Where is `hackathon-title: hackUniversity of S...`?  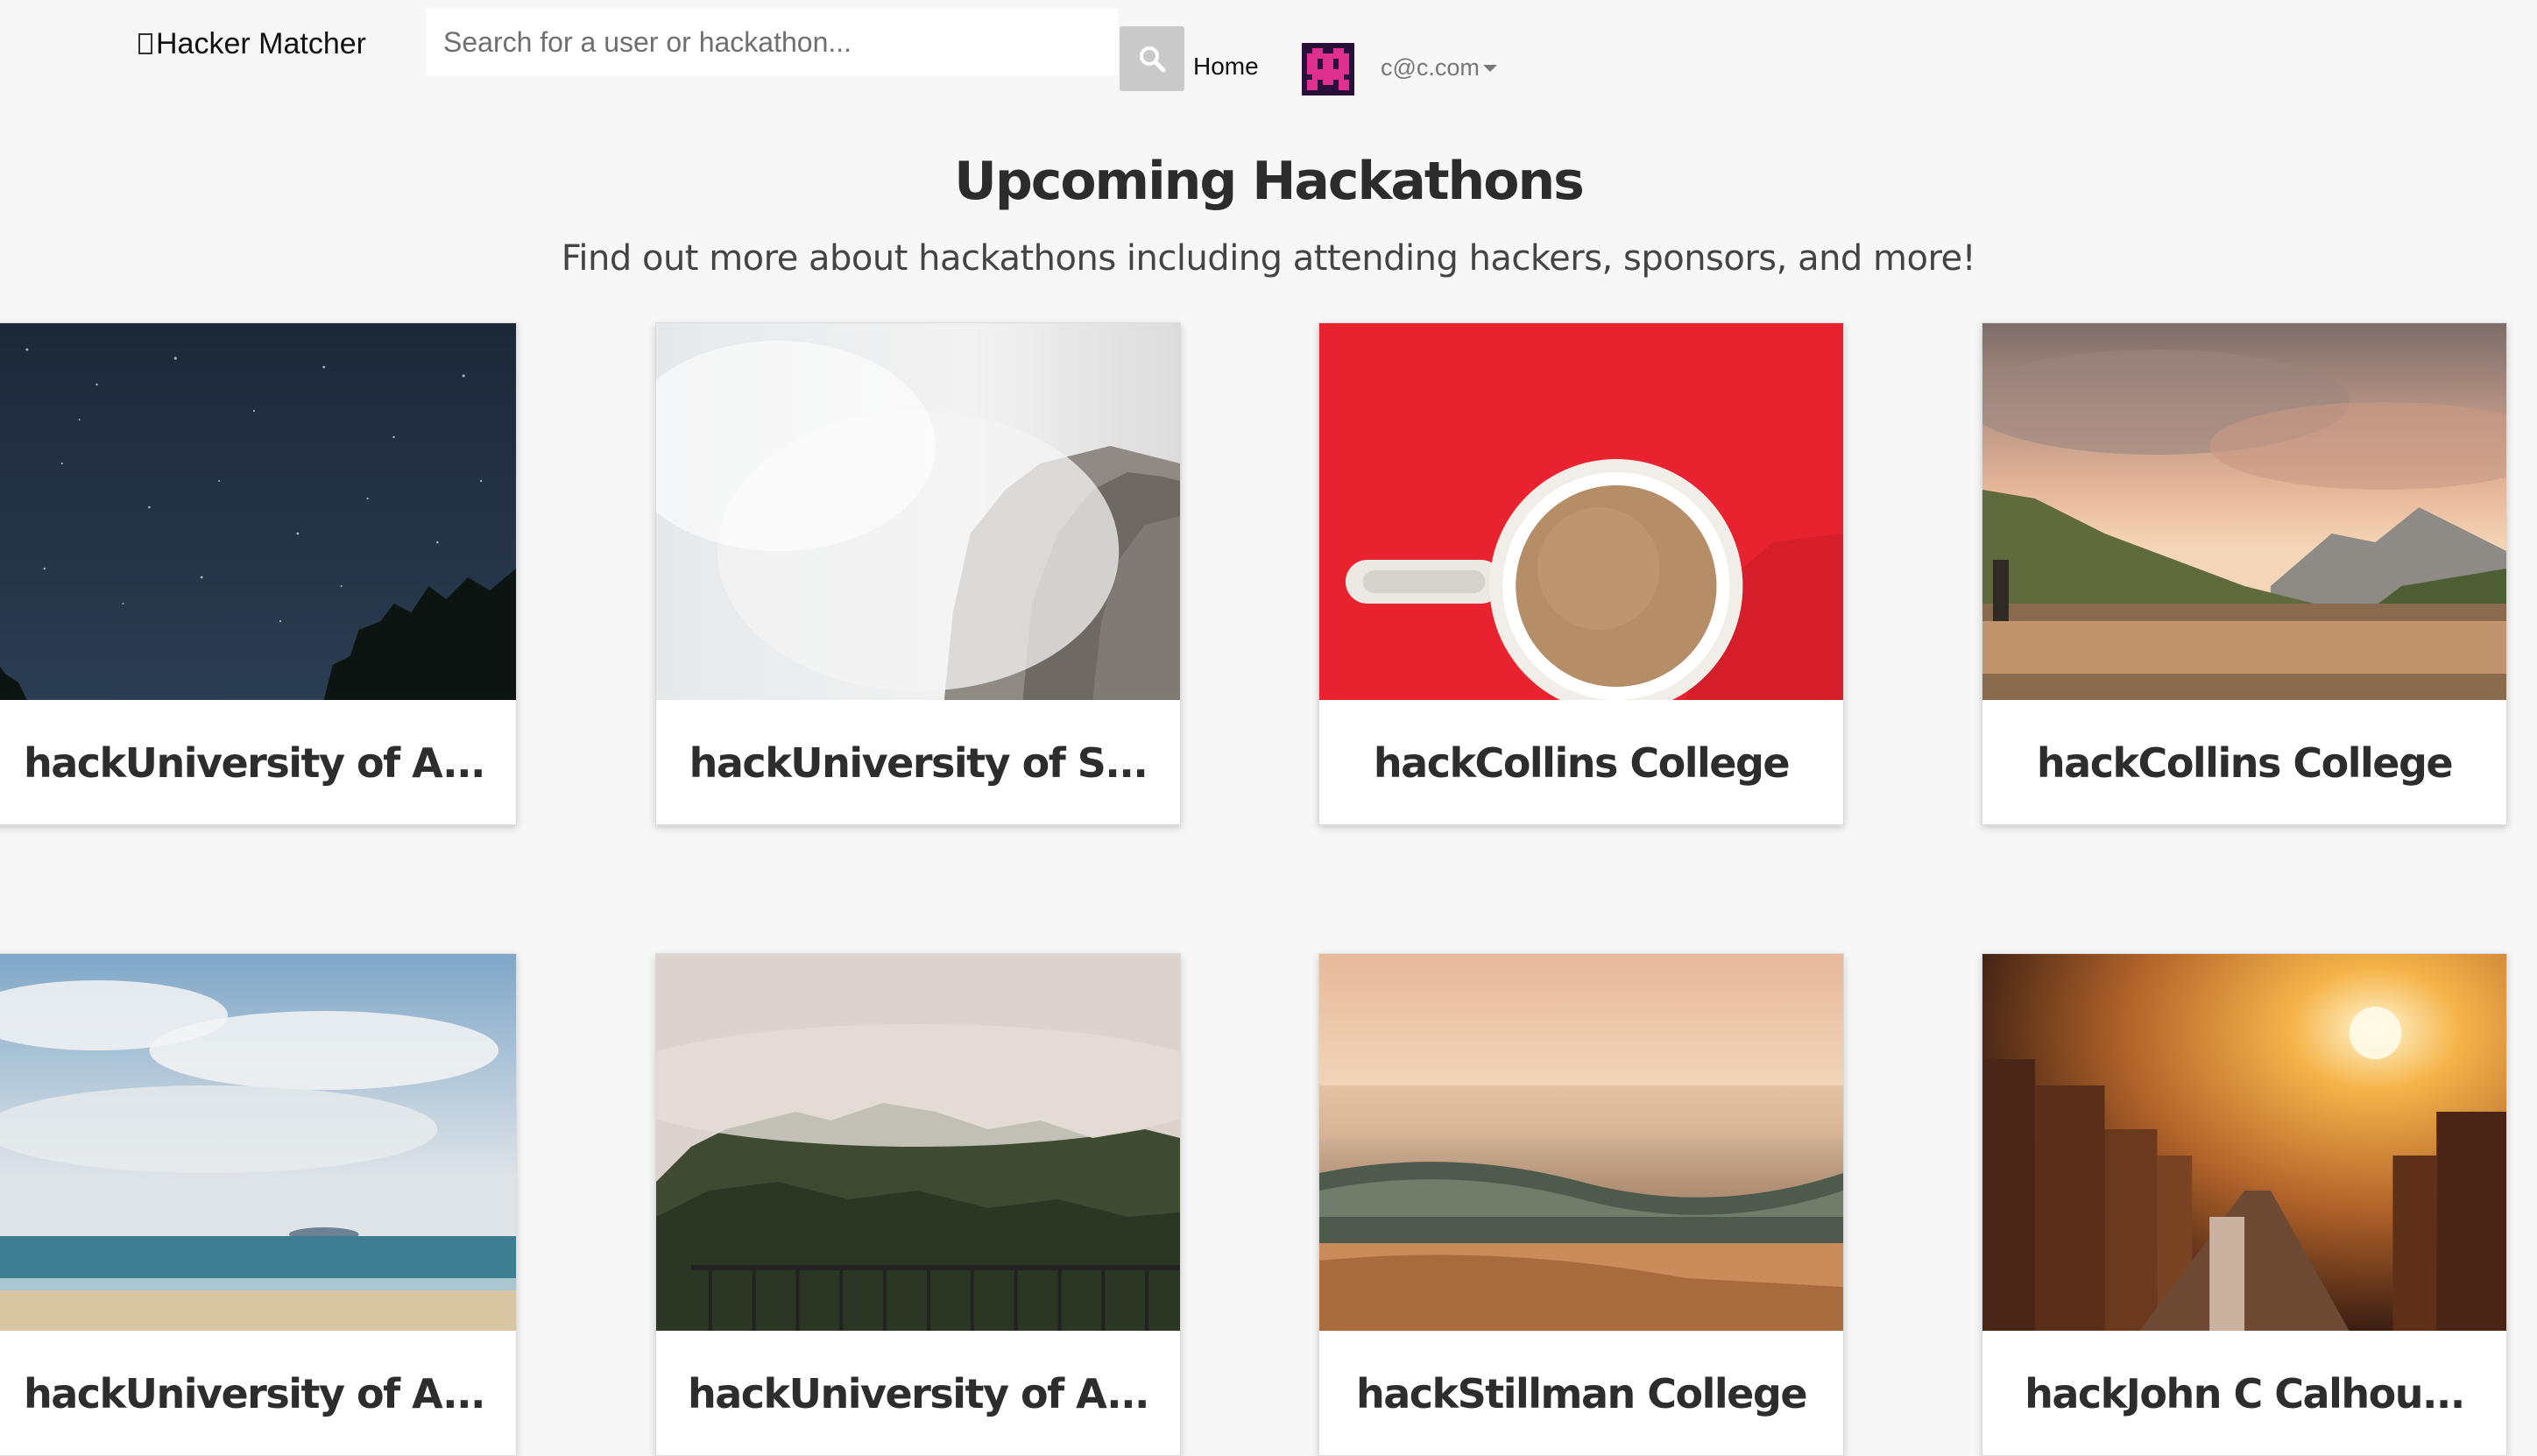 hackathon-title: hackUniversity of S... is located at coordinates (919, 763).